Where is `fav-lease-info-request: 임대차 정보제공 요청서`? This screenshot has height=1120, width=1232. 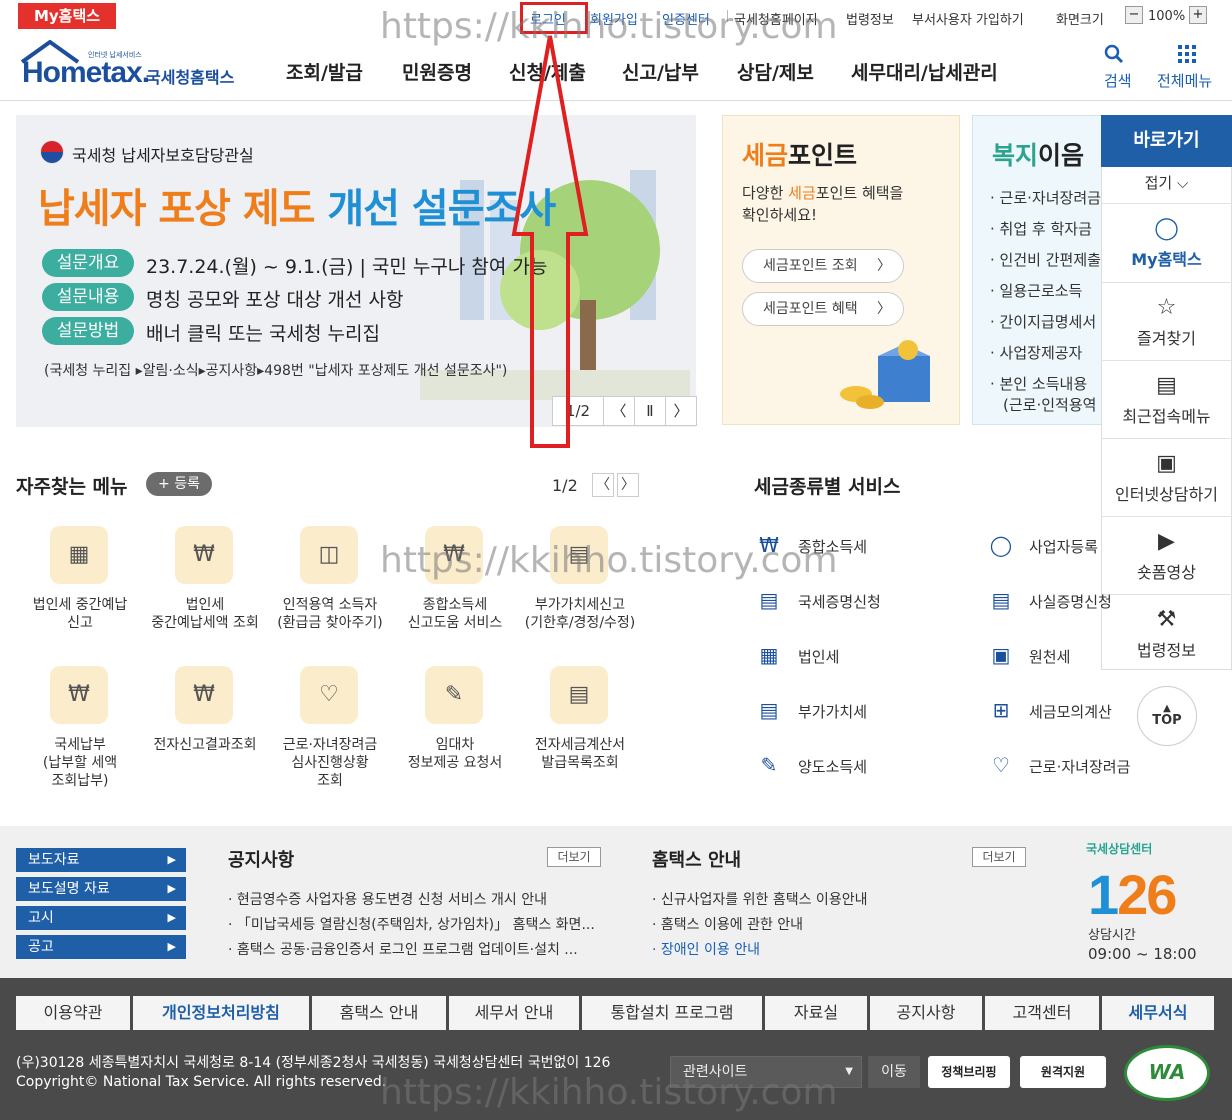
fav-lease-info-request: 임대차 정보제공 요청서 is located at coordinates (455, 754).